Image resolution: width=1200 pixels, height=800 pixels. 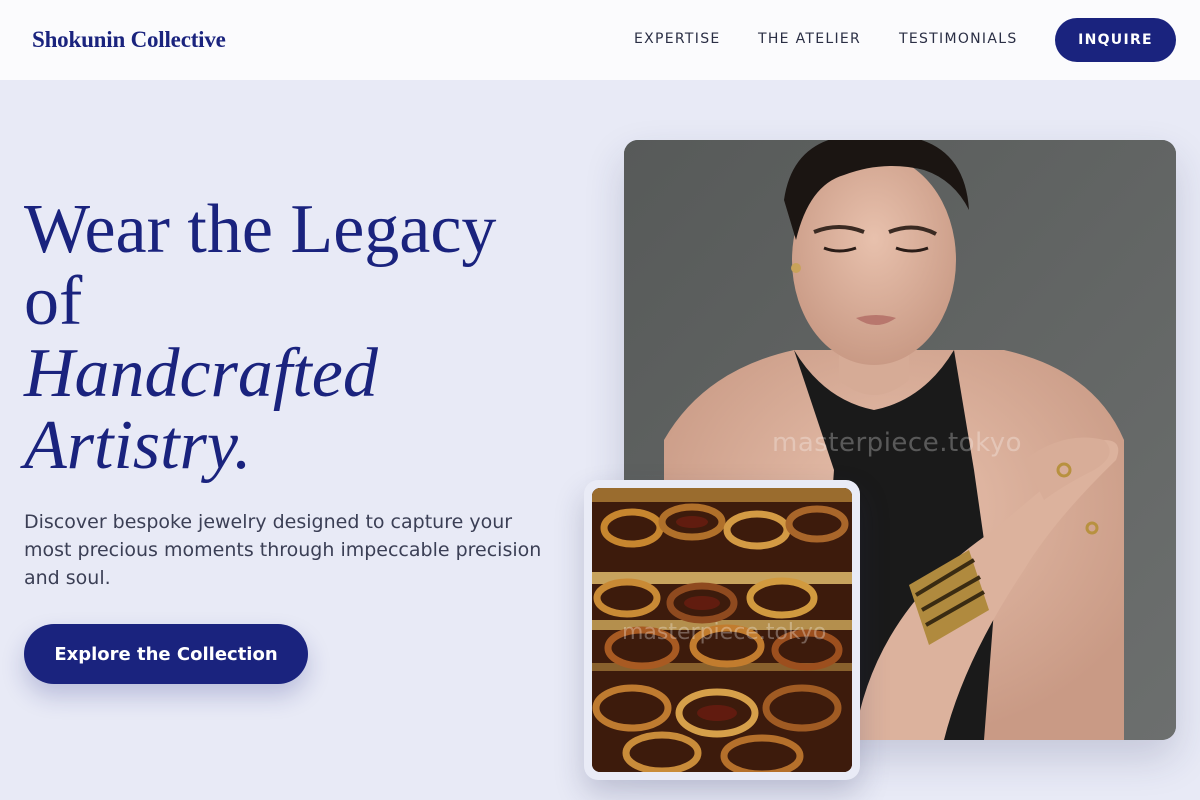 I want to click on headline-italic-2: Artistry., so click(x=138, y=445).